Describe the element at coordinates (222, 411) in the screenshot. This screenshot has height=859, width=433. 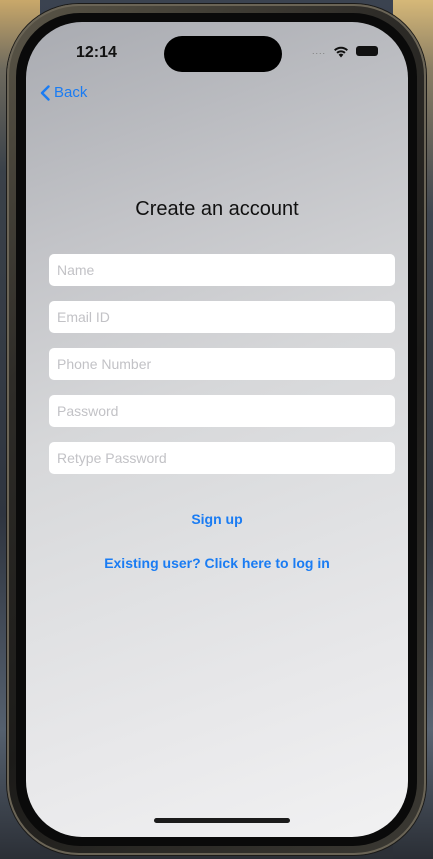
I see `password-field` at that location.